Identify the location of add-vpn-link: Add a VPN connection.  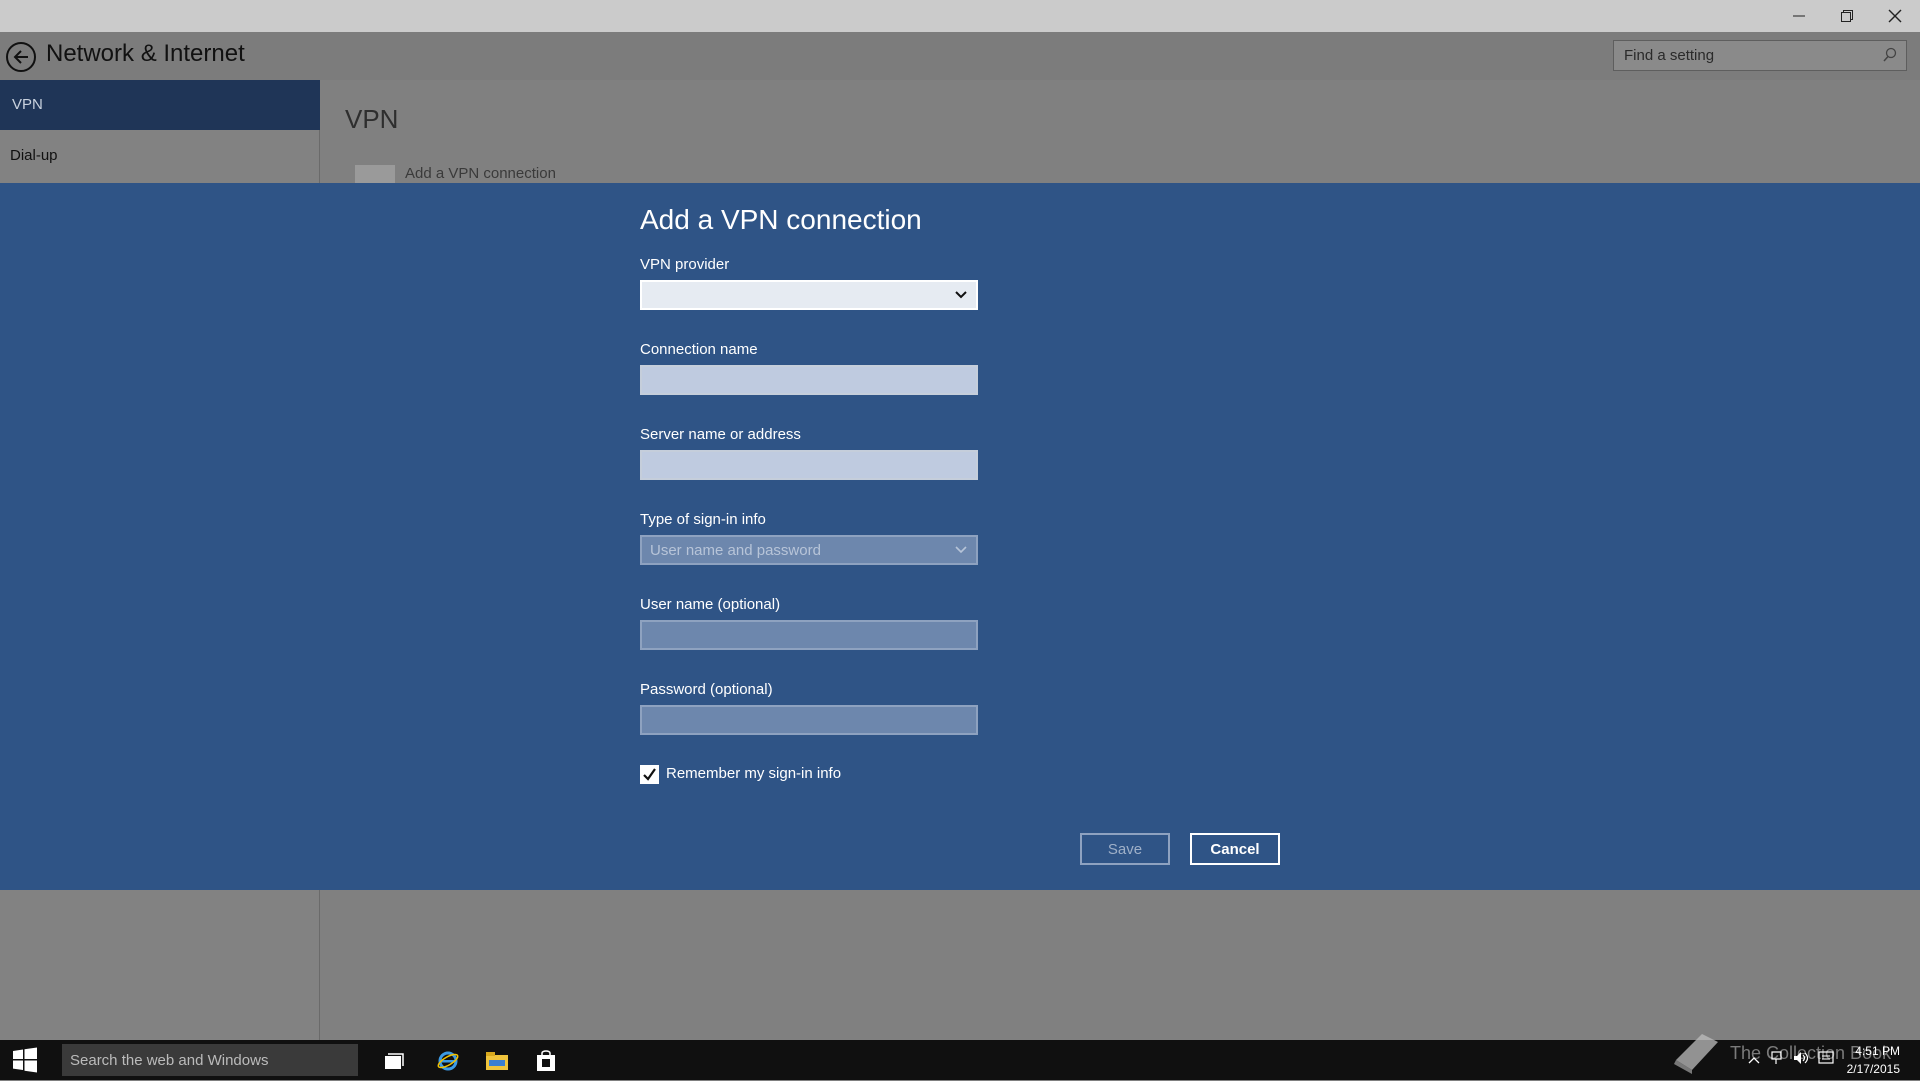
(480, 173).